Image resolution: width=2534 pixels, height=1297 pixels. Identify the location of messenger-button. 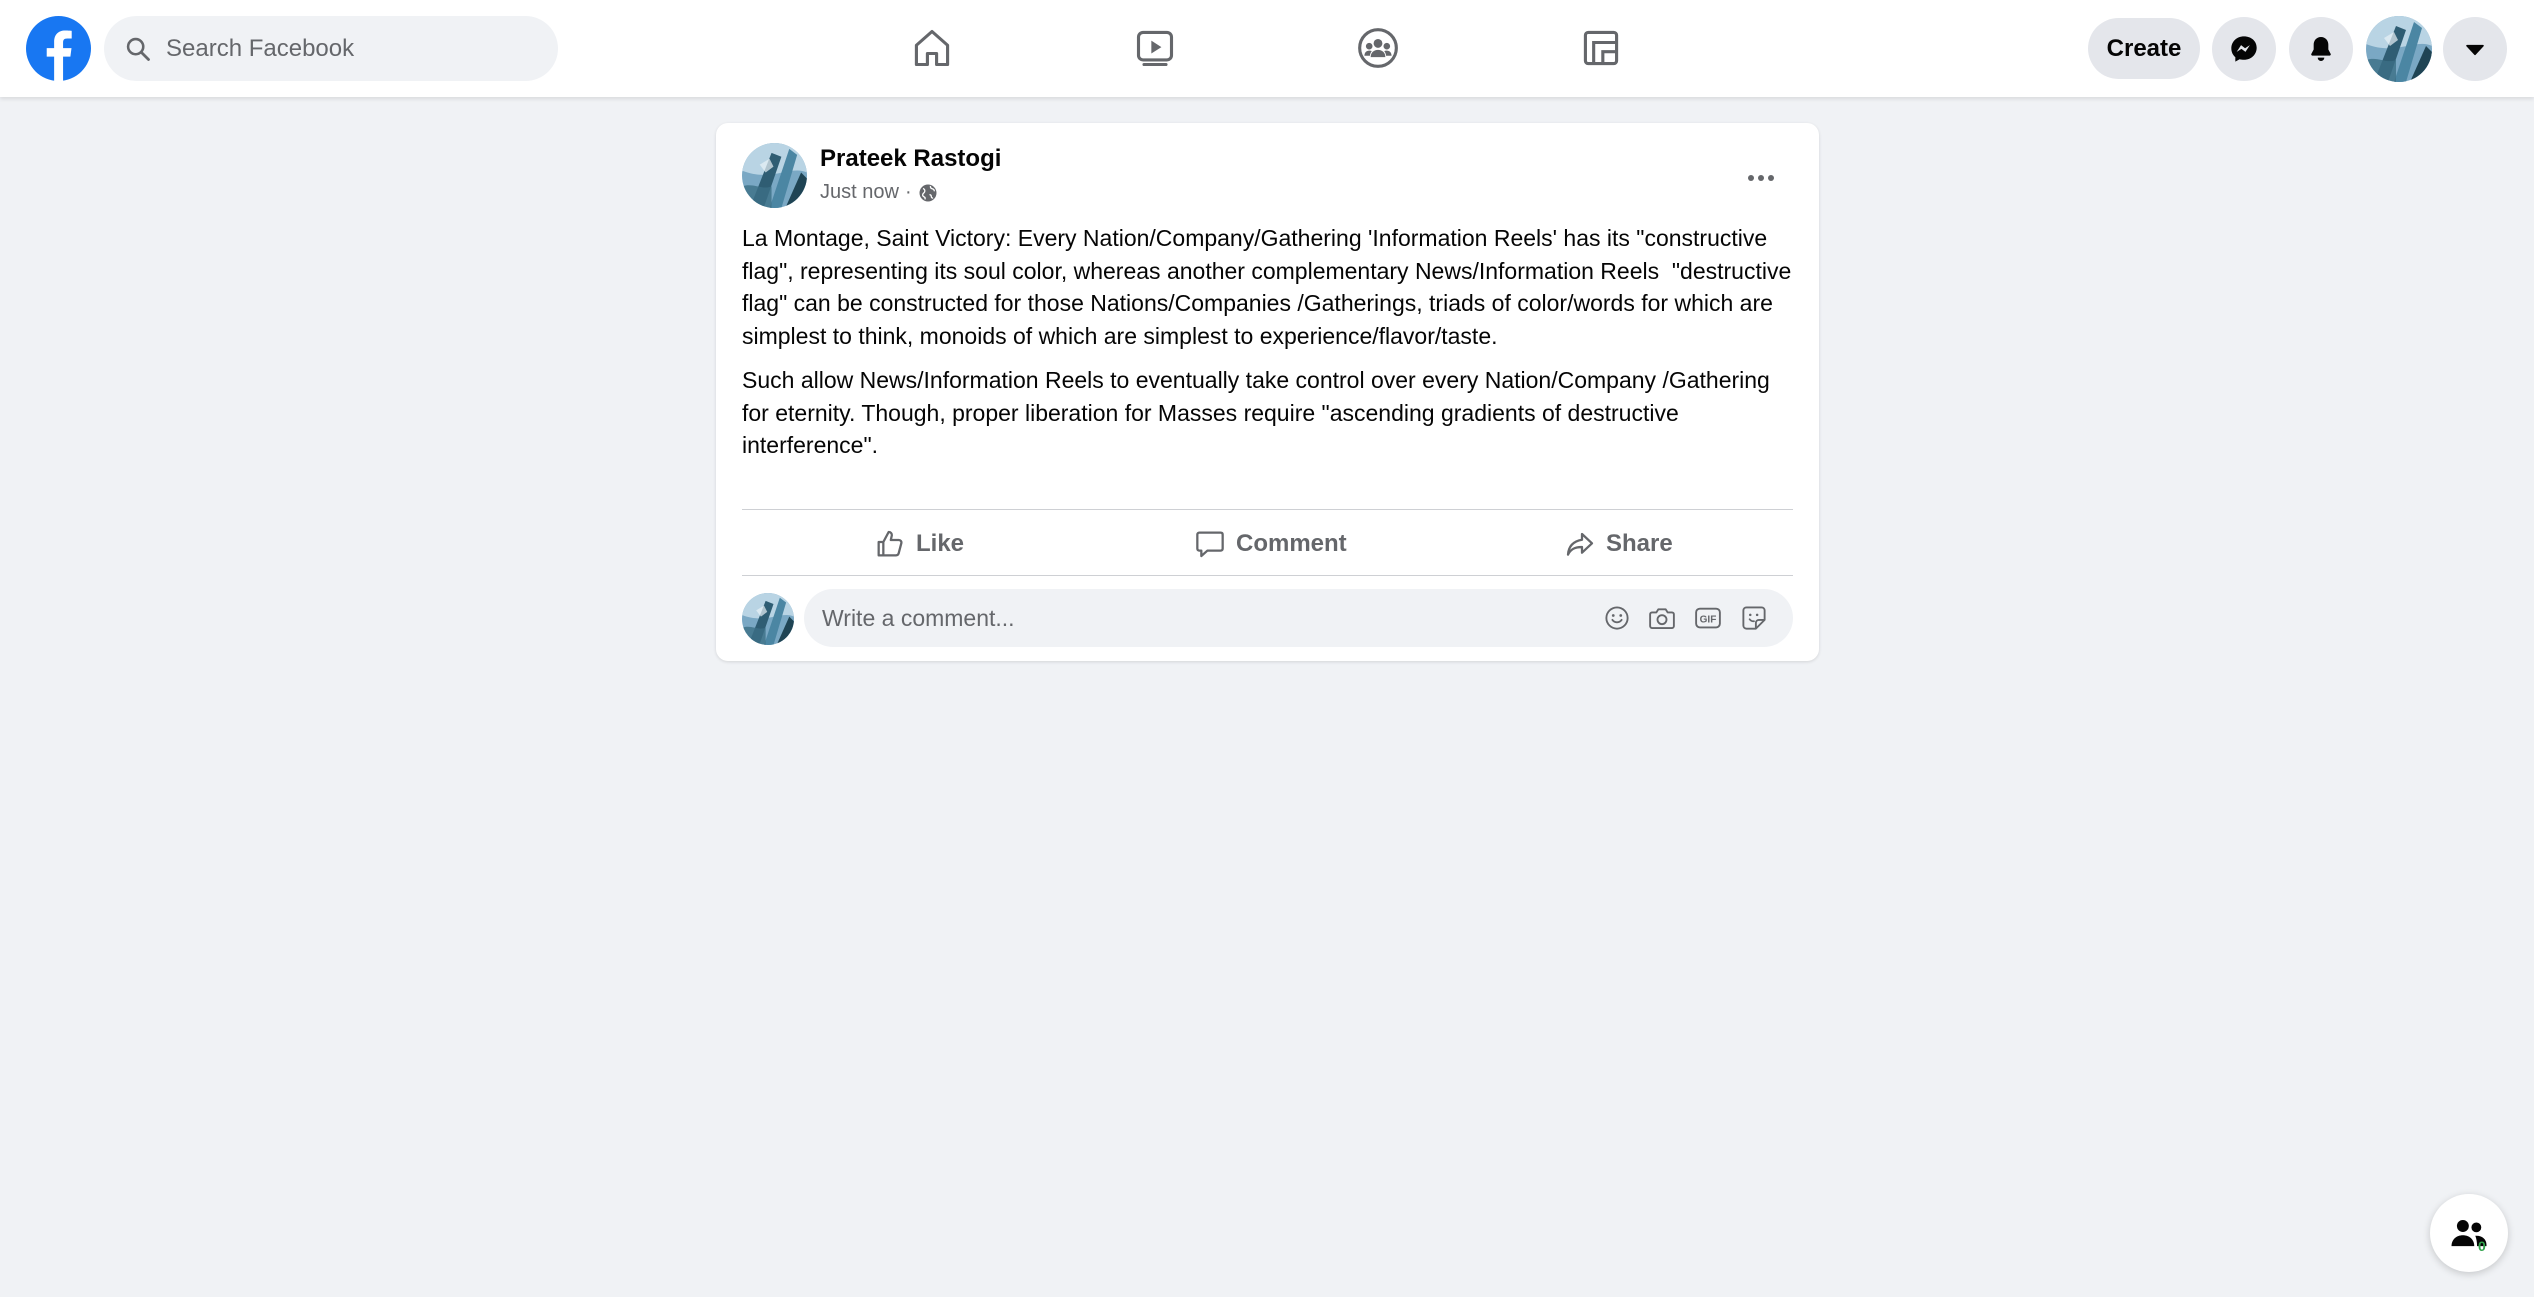
(2244, 49).